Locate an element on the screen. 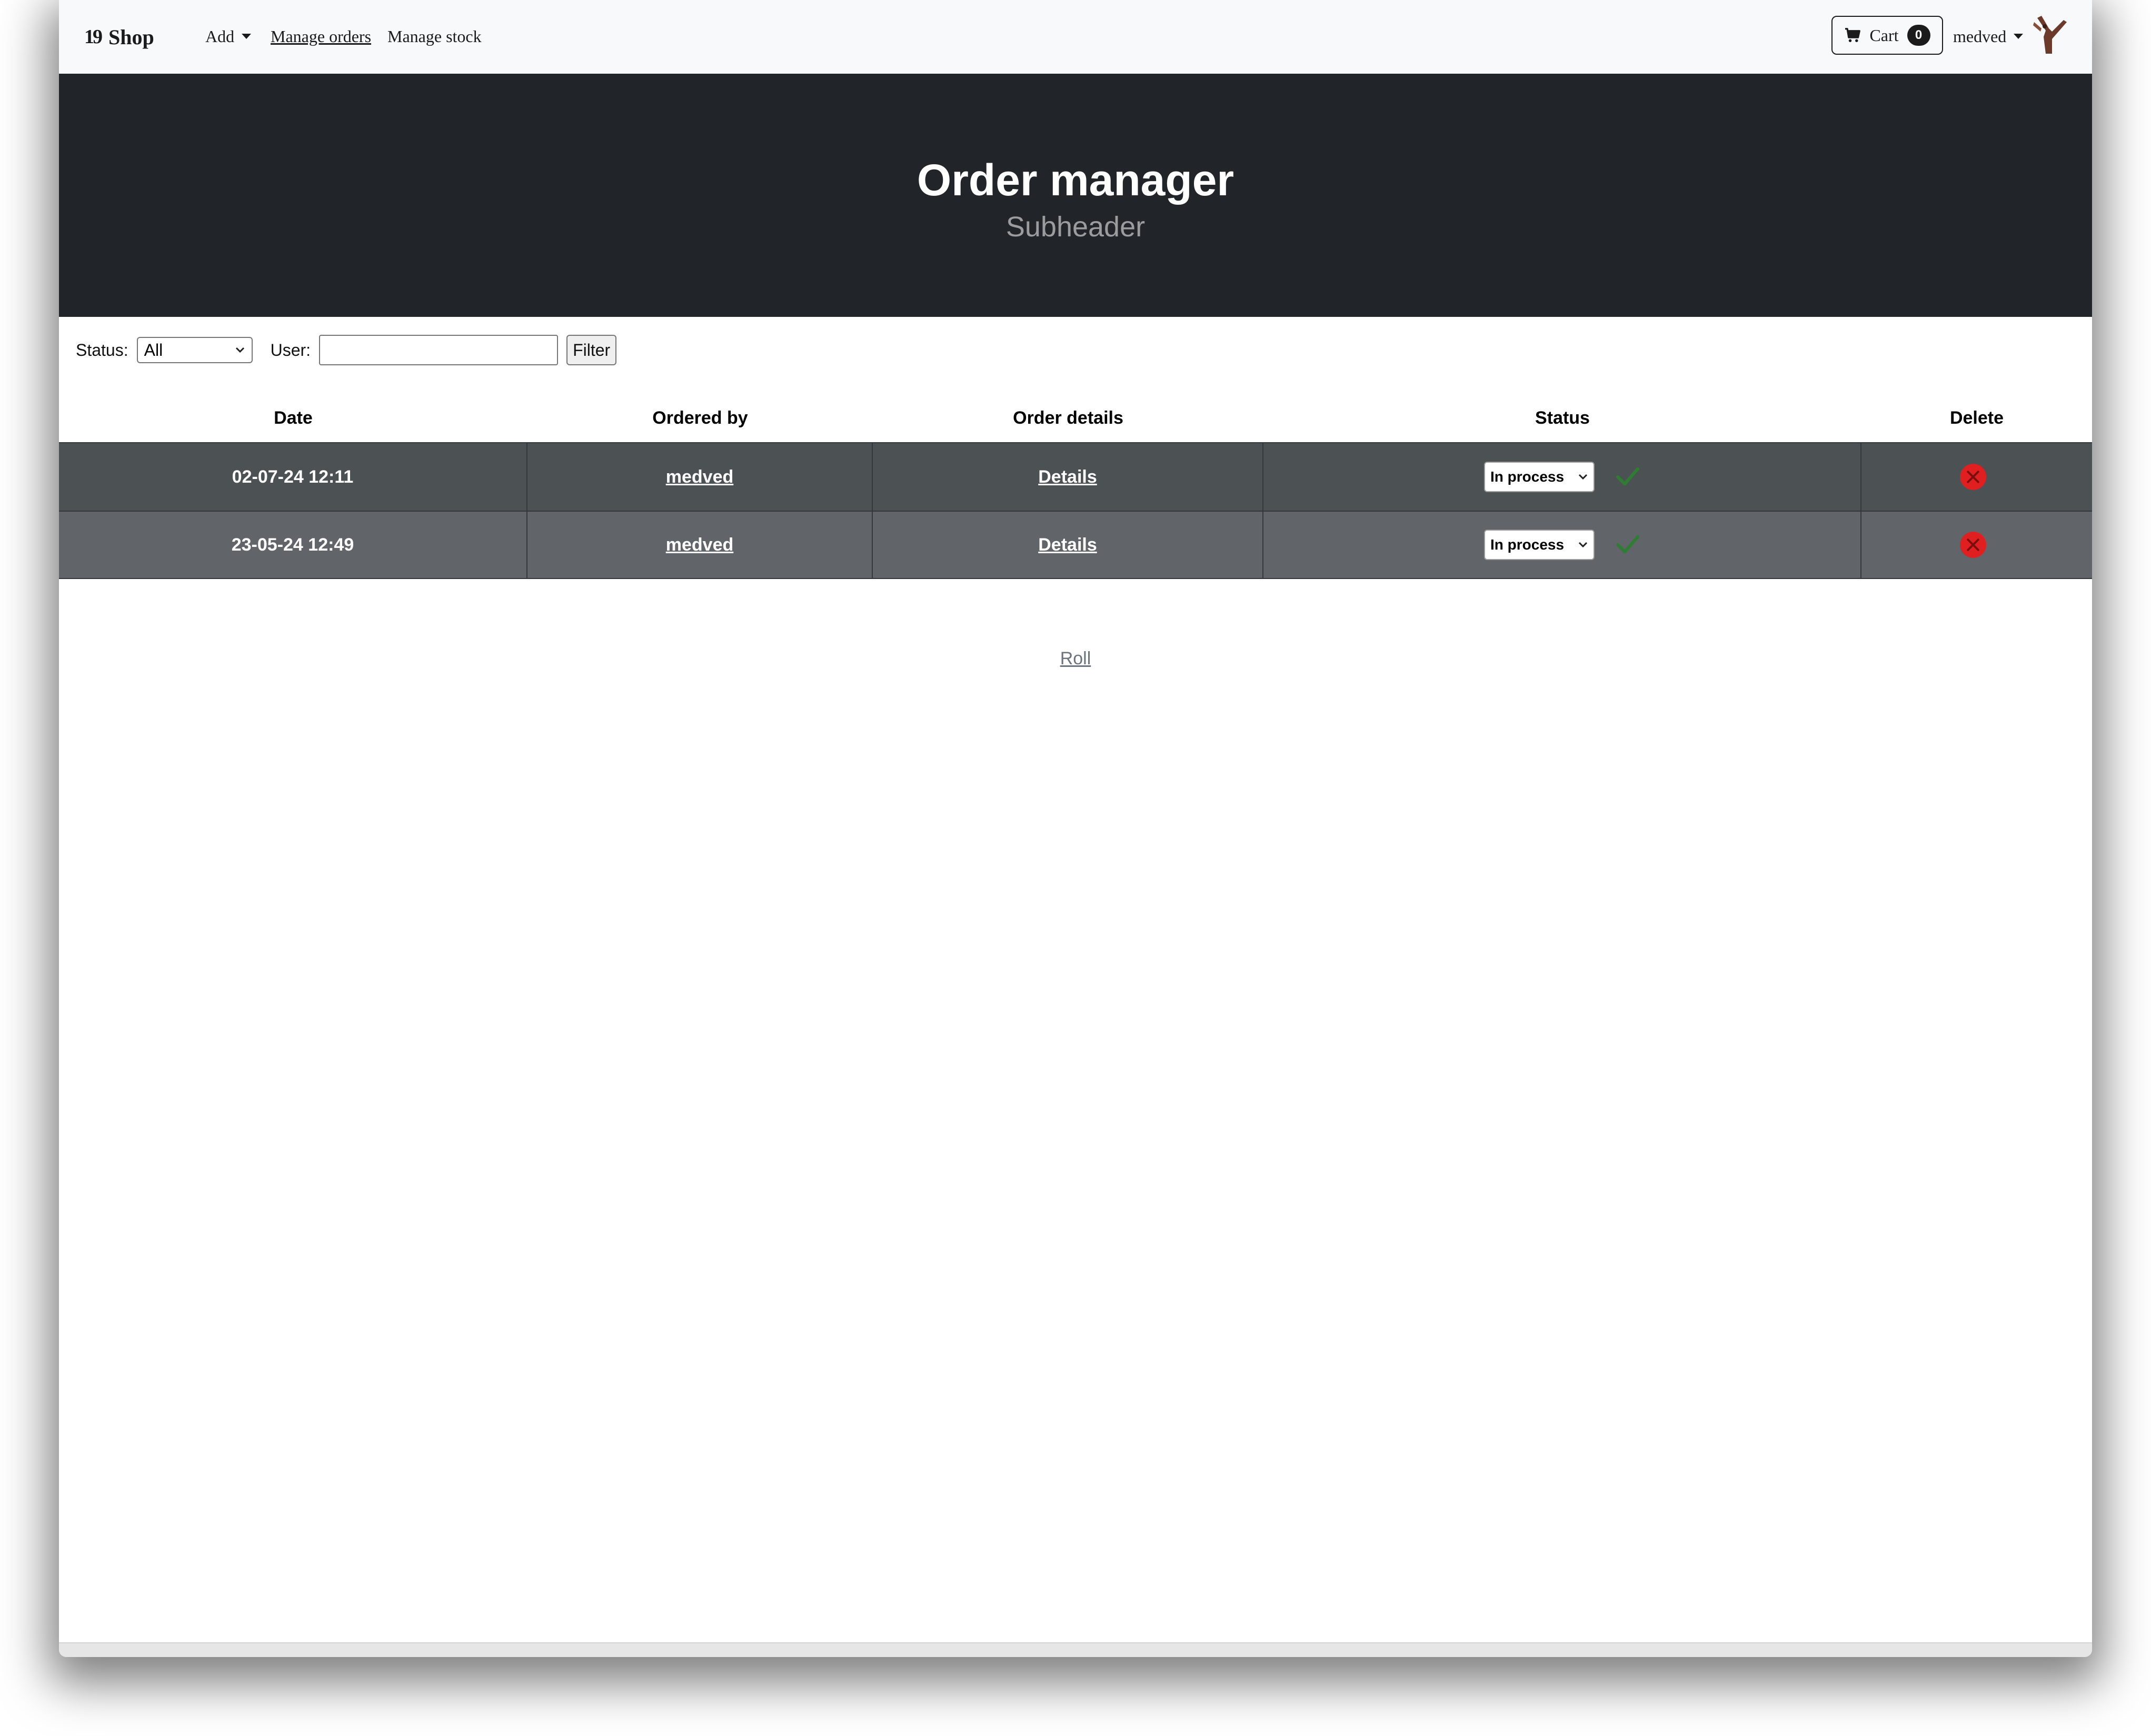  cart-button: Cart 0 is located at coordinates (1887, 35).